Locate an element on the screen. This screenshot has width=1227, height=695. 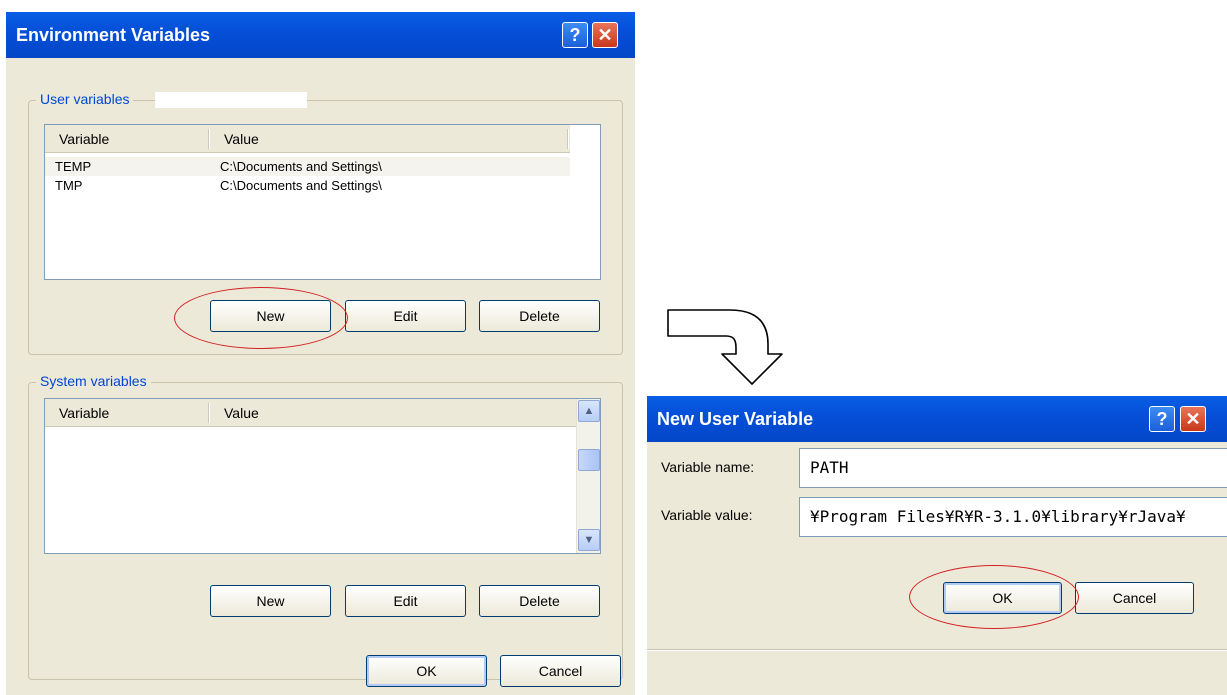
user-edit-button: Edit is located at coordinates (405, 316).